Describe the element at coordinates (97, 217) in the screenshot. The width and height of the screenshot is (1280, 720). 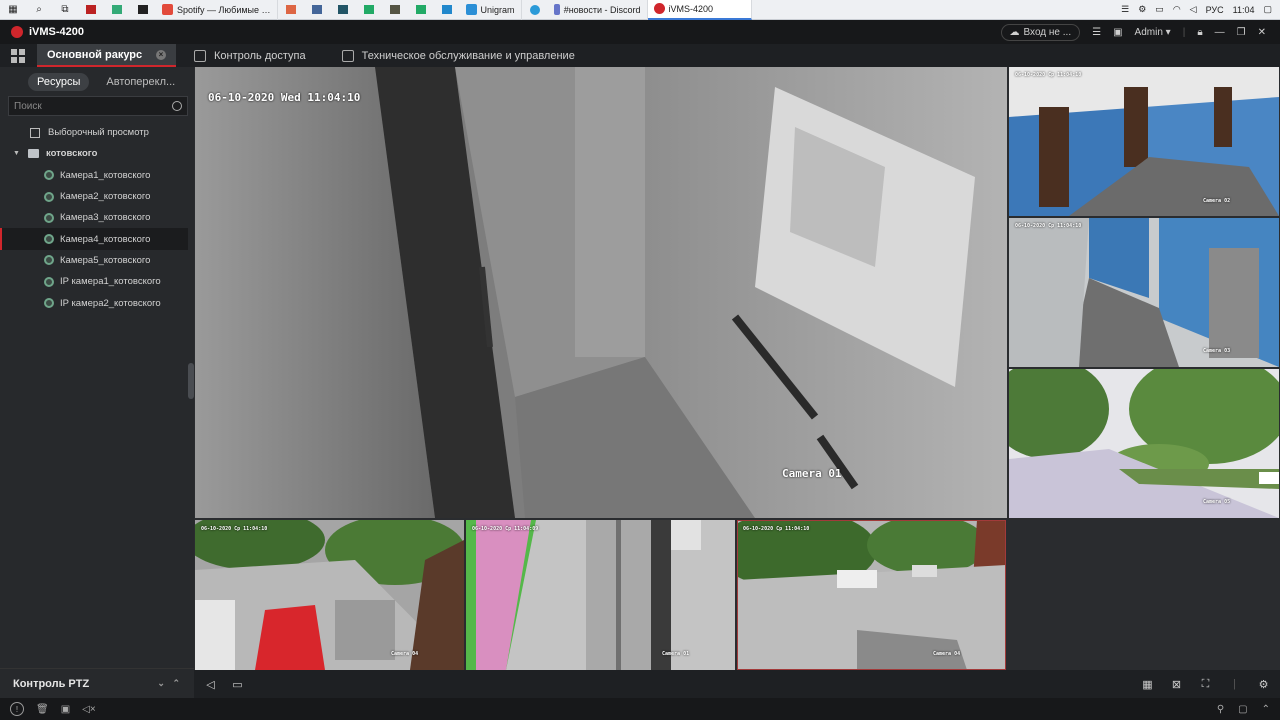
I see `tree-camera: Камера3_котовского` at that location.